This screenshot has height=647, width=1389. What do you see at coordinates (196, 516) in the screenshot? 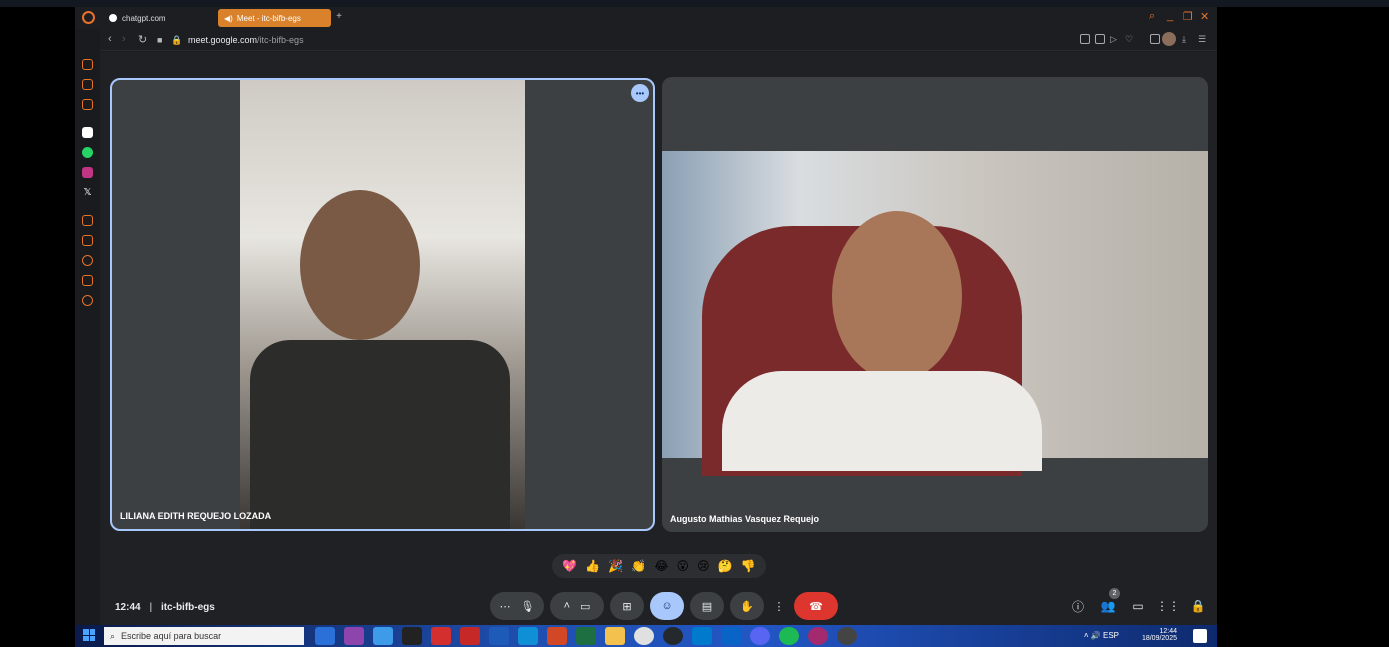
I see `participant-name: LILIANA EDITH REQUEJO LOZADA` at bounding box center [196, 516].